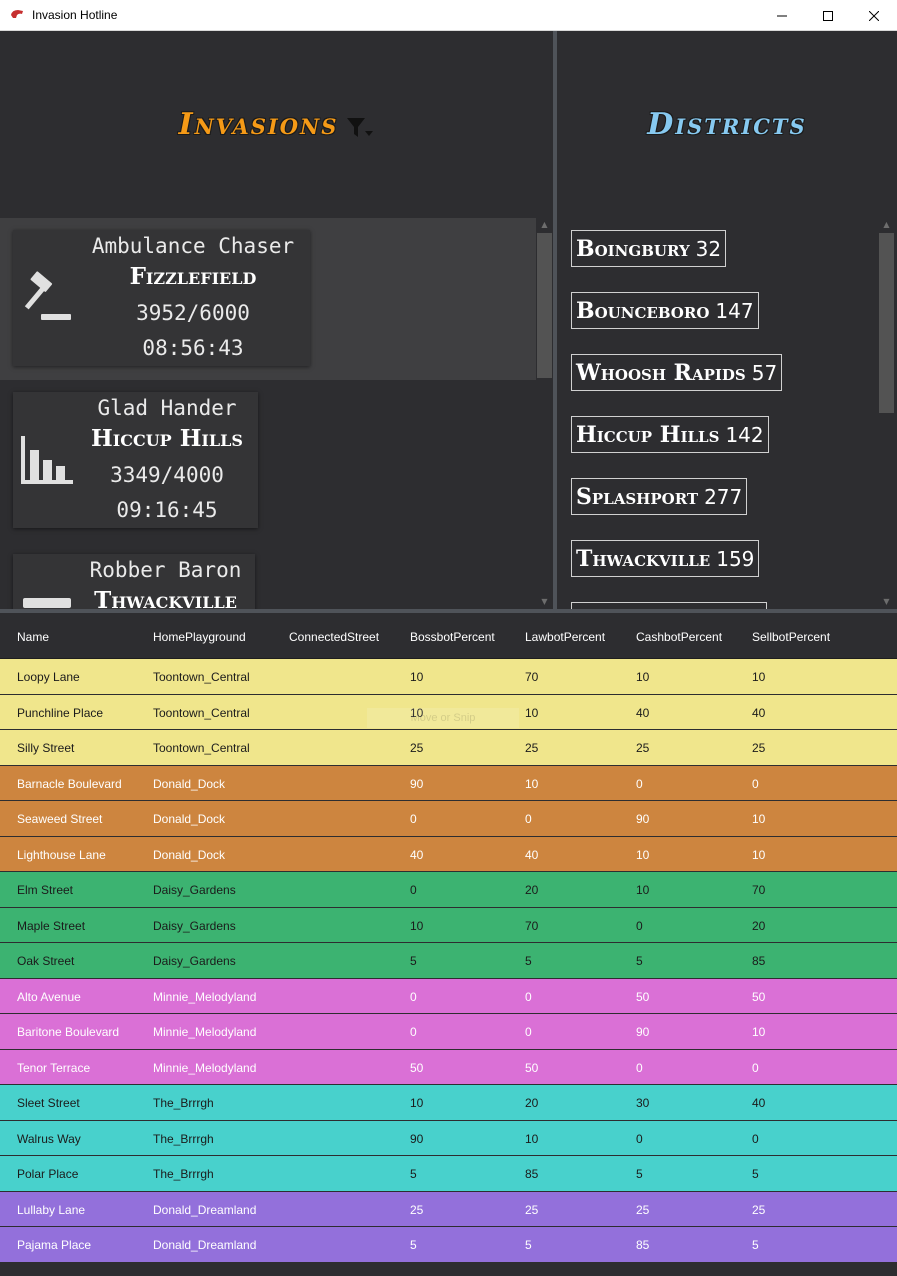 The width and height of the screenshot is (897, 1276). What do you see at coordinates (167, 438) in the screenshot?
I see `invasion-district: Hiccup Hills` at bounding box center [167, 438].